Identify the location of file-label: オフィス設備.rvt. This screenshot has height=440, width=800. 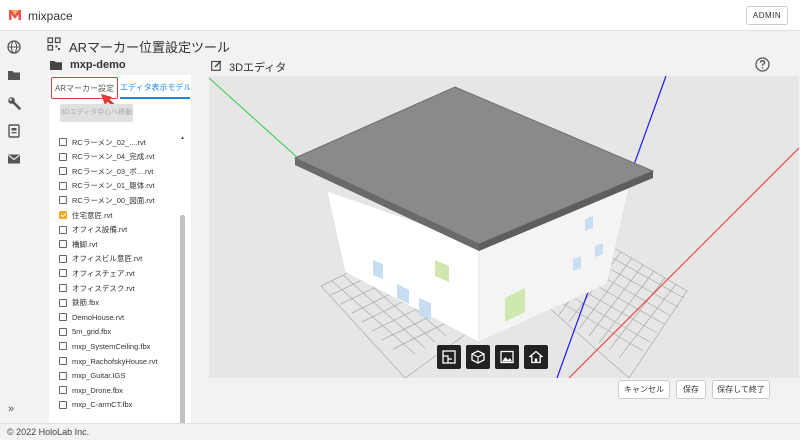
(100, 230).